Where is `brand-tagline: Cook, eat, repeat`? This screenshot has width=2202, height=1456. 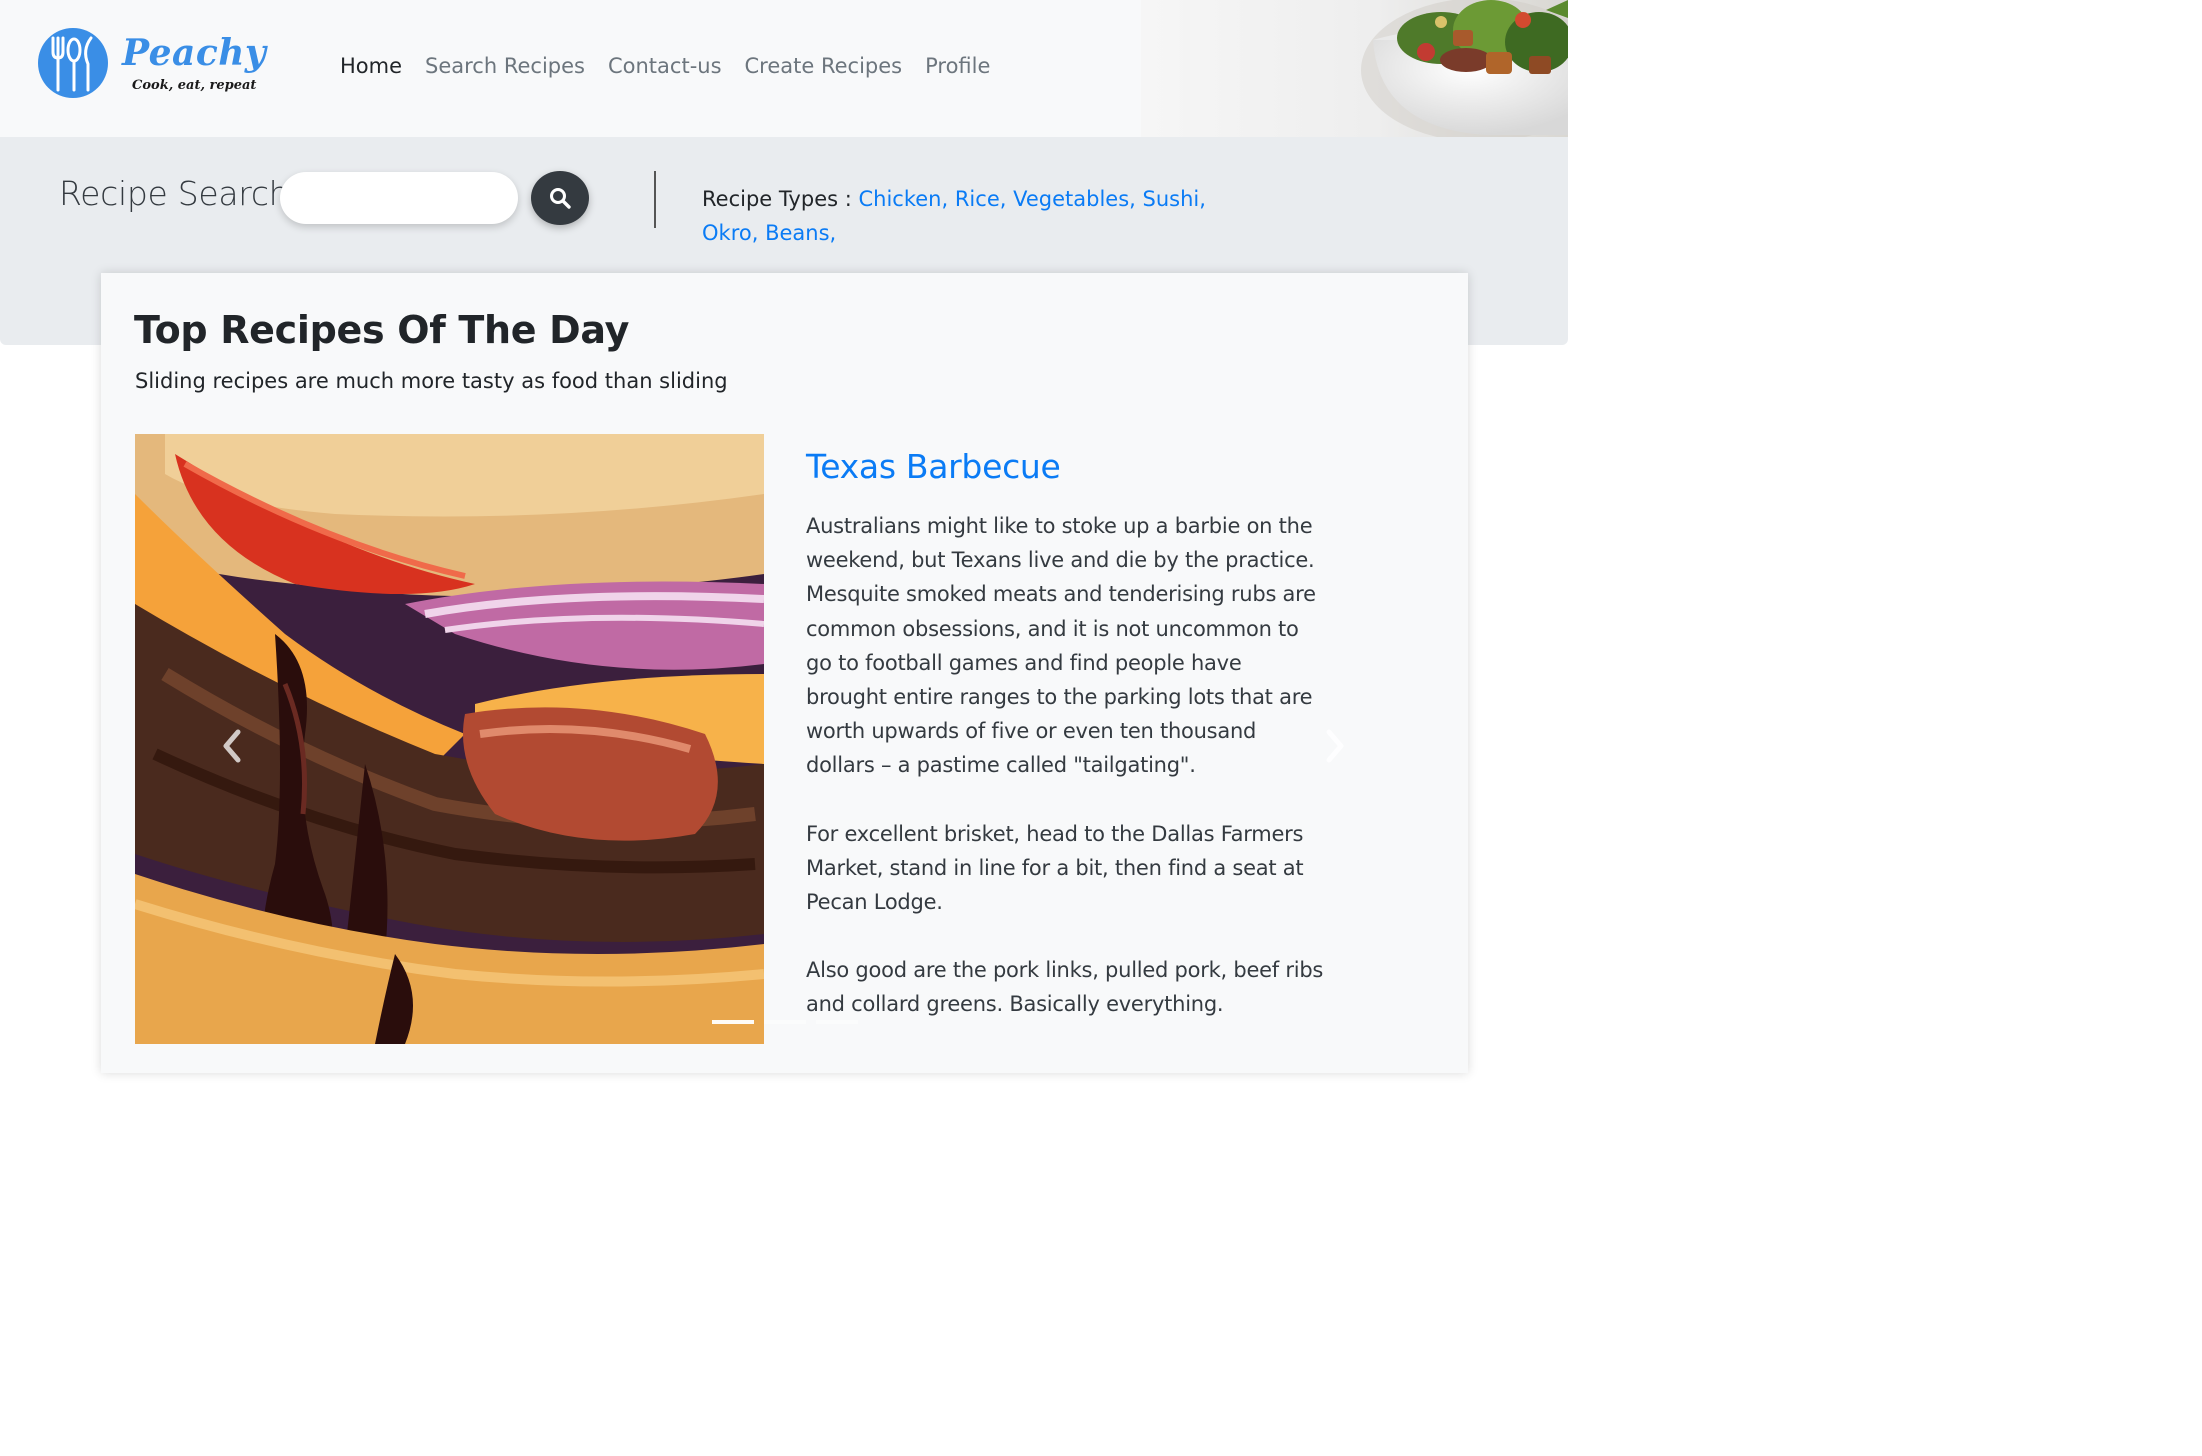
brand-tagline: Cook, eat, repeat is located at coordinates (194, 85).